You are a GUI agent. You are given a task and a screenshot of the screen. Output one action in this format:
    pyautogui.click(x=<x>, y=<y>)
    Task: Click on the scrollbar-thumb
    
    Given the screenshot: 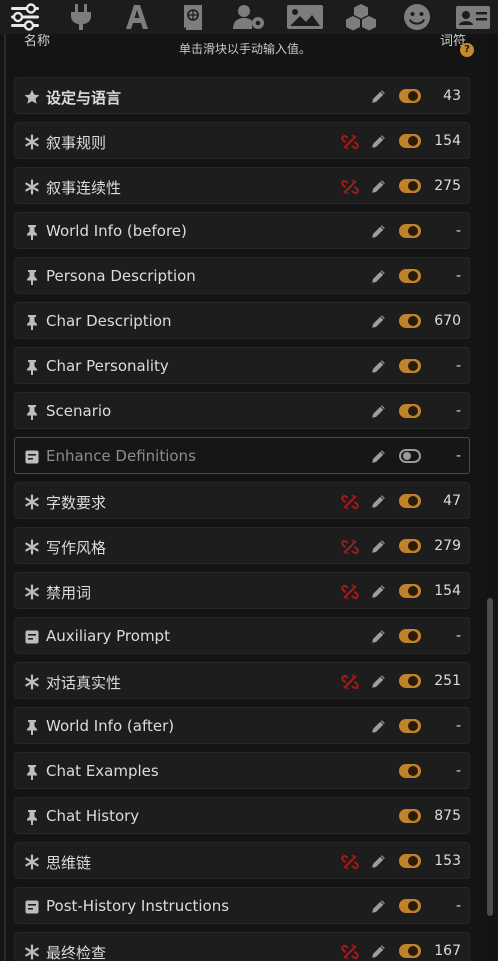 What is the action you would take?
    pyautogui.click(x=490, y=757)
    